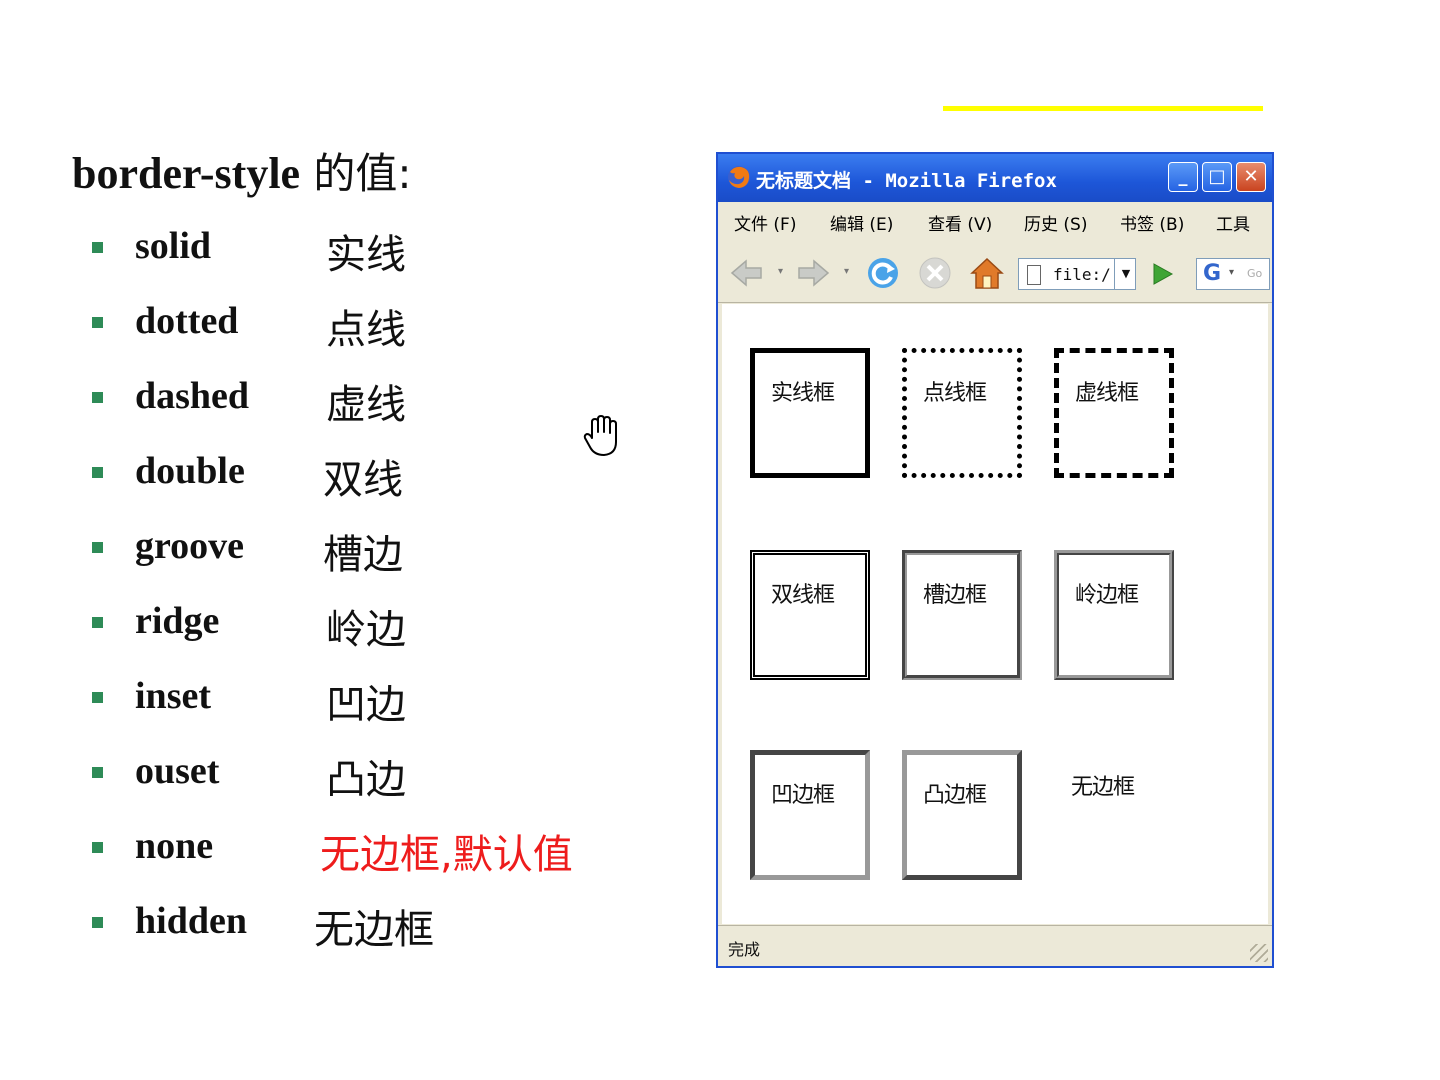  What do you see at coordinates (955, 393) in the screenshot?
I see `box-label: 点线框` at bounding box center [955, 393].